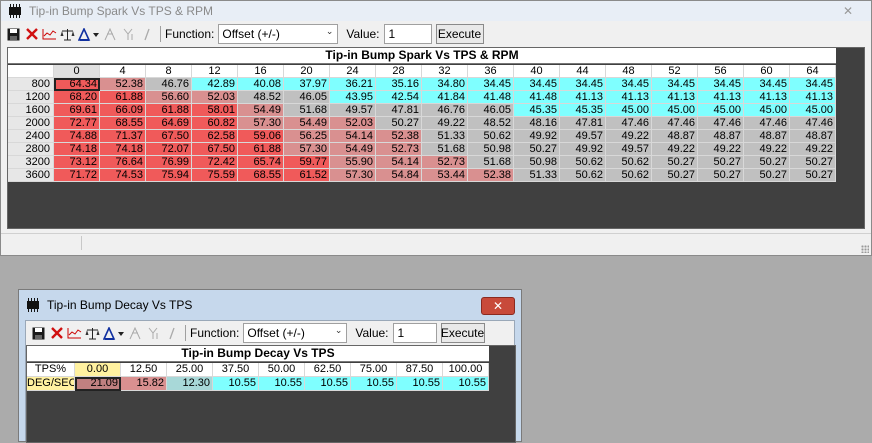  Describe the element at coordinates (77, 71) in the screenshot. I see `column-header: 0` at that location.